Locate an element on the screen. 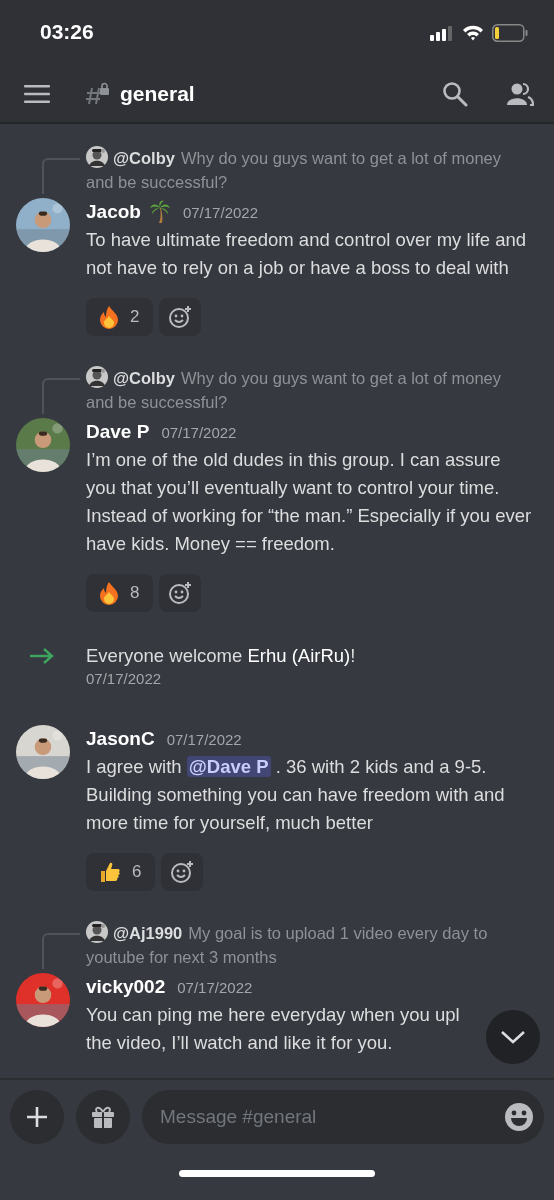 The height and width of the screenshot is (1200, 554). menu-button is located at coordinates (37, 94).